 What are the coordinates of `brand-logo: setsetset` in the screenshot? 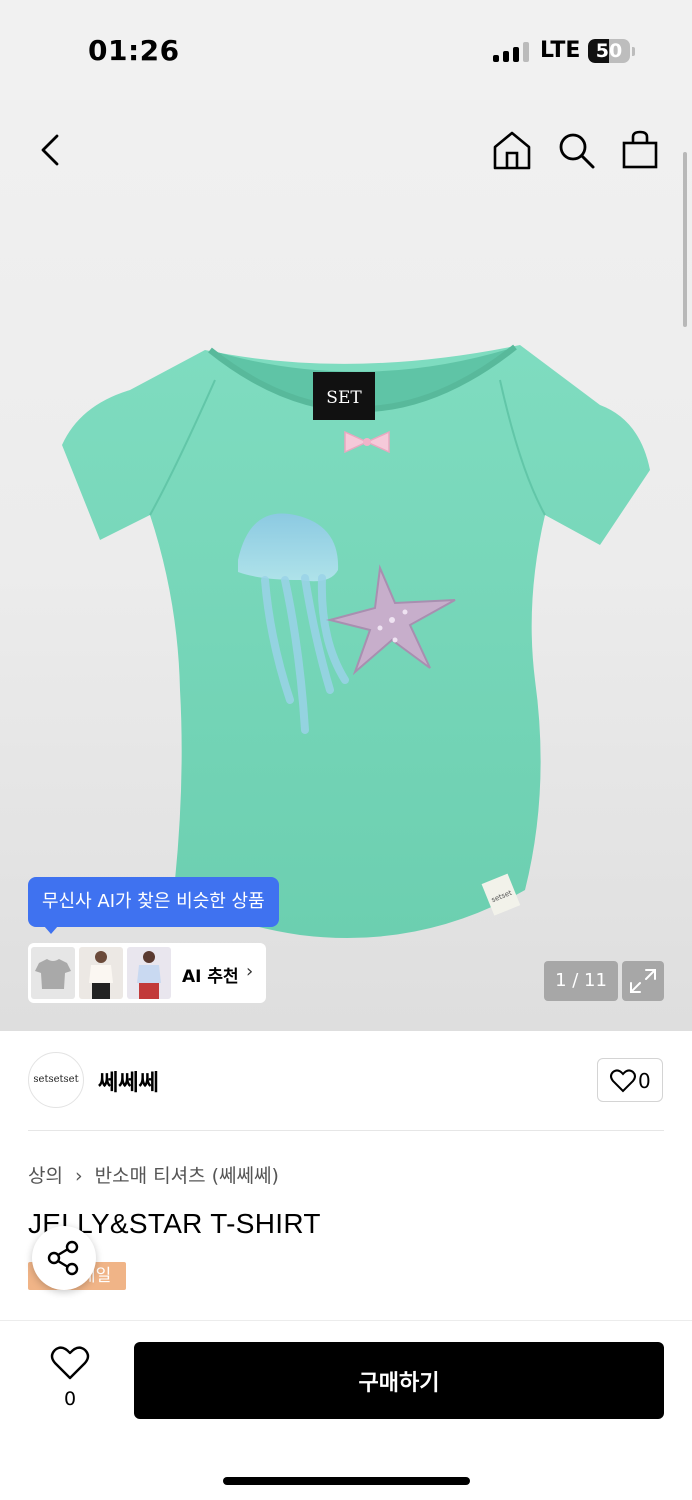 It's located at (56, 1080).